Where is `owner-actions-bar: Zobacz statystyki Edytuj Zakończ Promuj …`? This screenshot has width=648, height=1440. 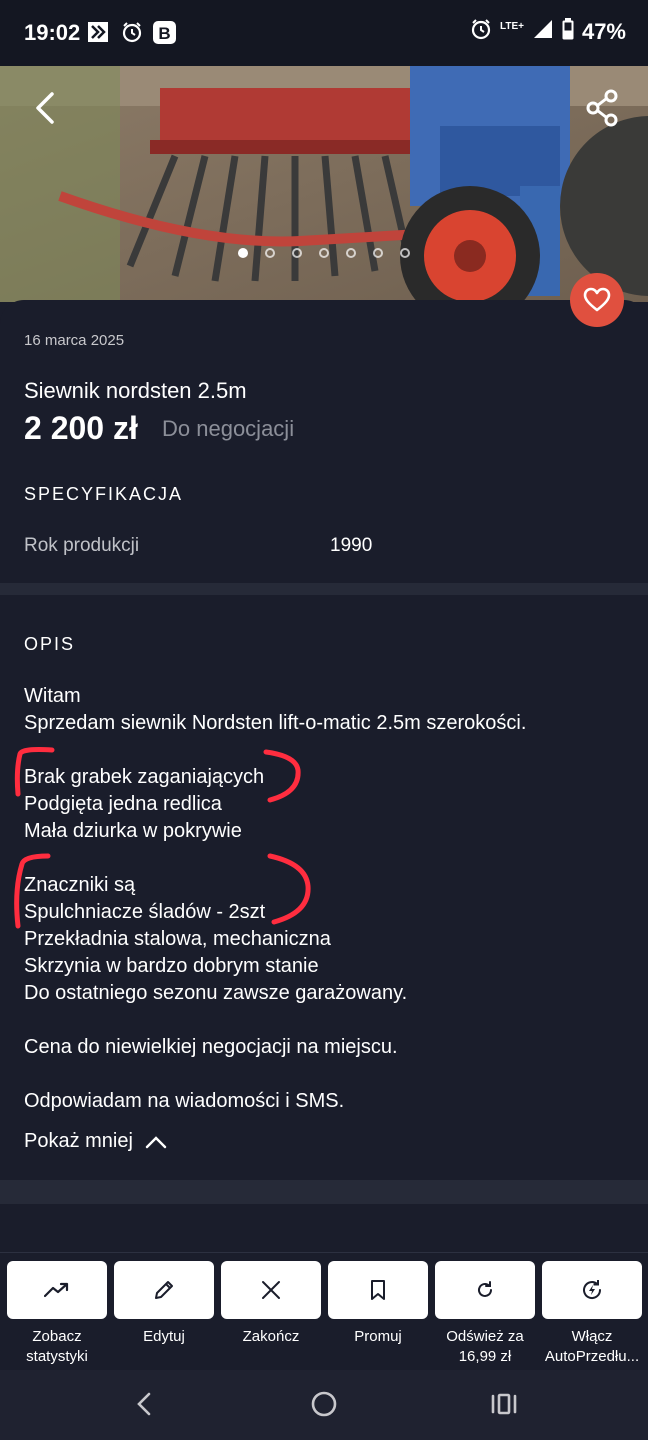 owner-actions-bar: Zobacz statystyki Edytuj Zakończ Promuj … is located at coordinates (324, 1312).